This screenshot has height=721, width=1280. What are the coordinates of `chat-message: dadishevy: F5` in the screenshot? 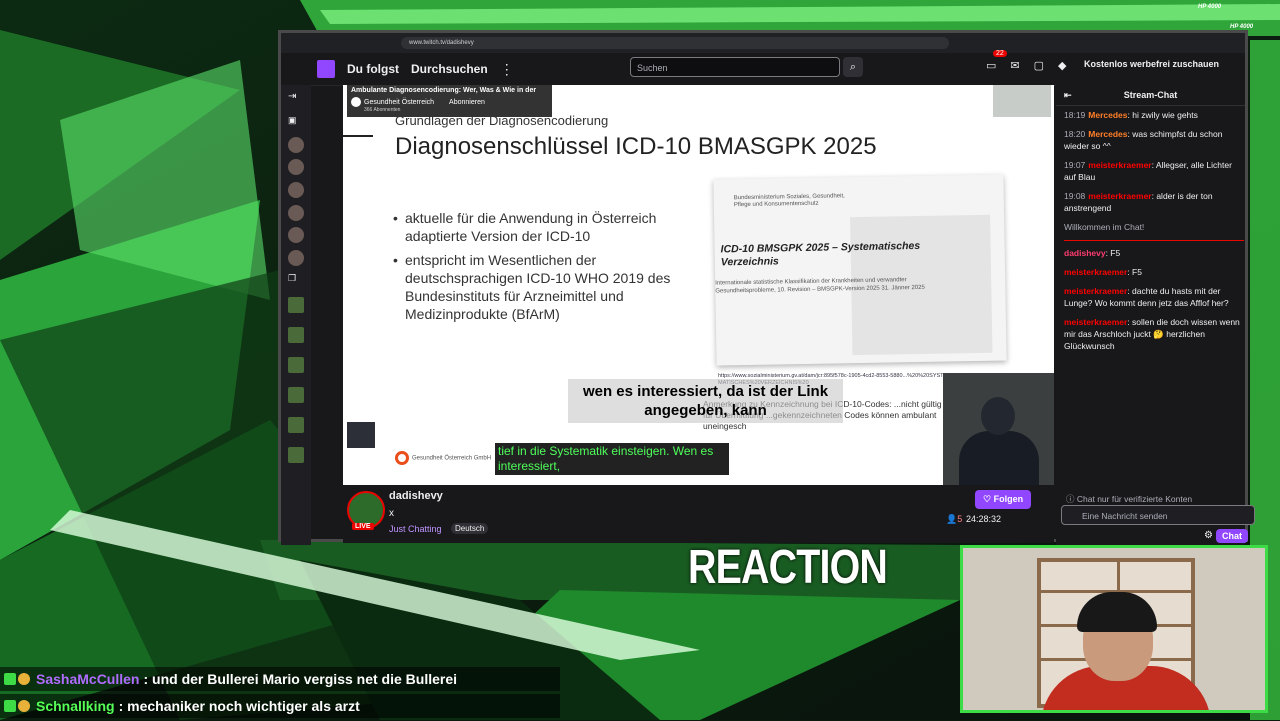 It's located at (1092, 253).